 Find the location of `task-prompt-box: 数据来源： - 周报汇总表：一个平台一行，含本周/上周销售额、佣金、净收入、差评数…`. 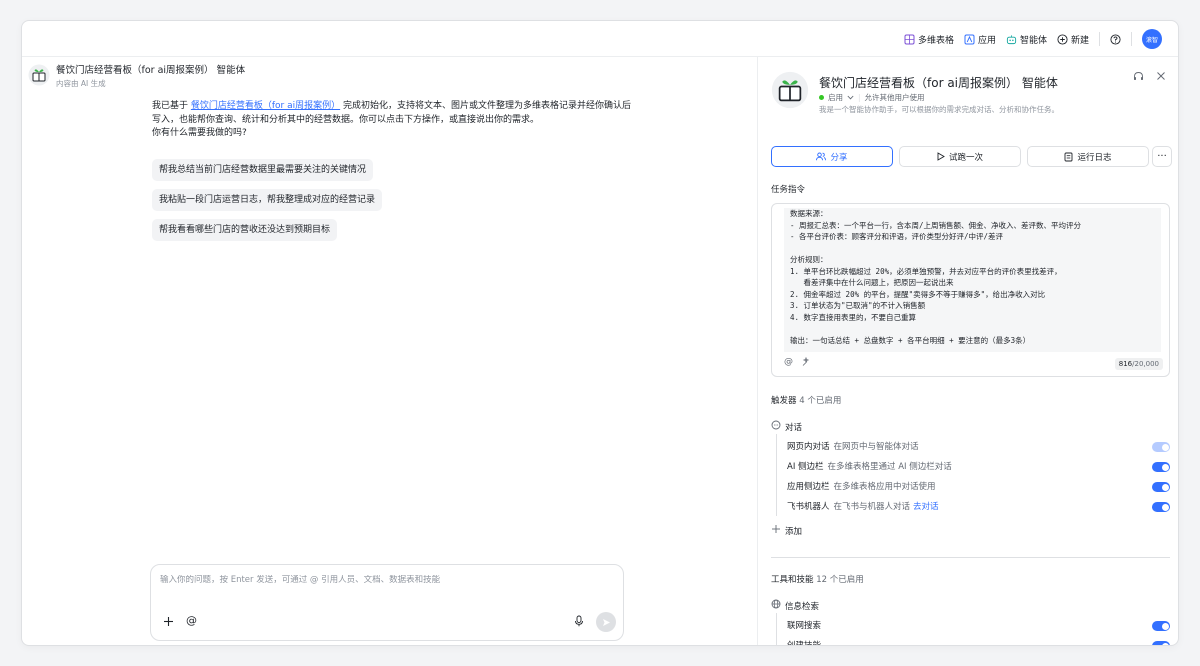

task-prompt-box: 数据来源： - 周报汇总表：一个平台一行，含本周/上周销售额、佣金、净收入、差评数… is located at coordinates (970, 290).